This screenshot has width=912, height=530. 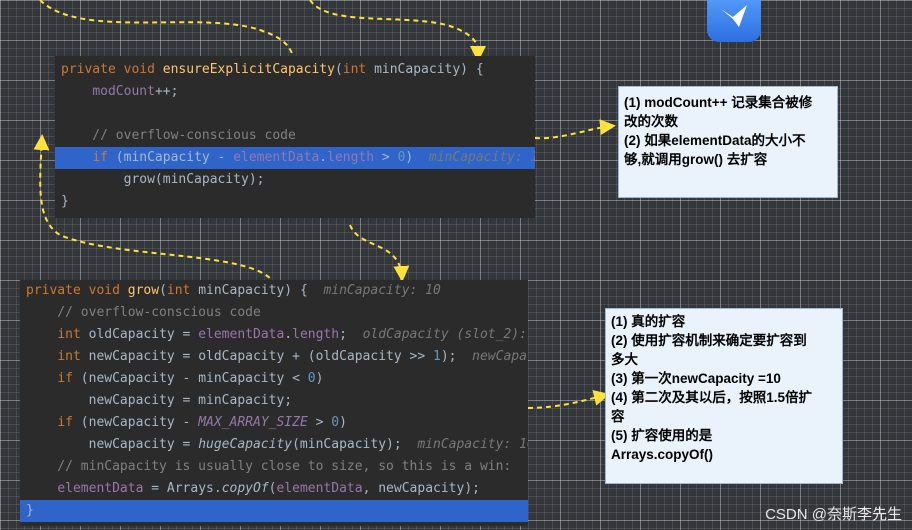 What do you see at coordinates (295, 180) in the screenshot?
I see `code-line: grow(minCapacity);` at bounding box center [295, 180].